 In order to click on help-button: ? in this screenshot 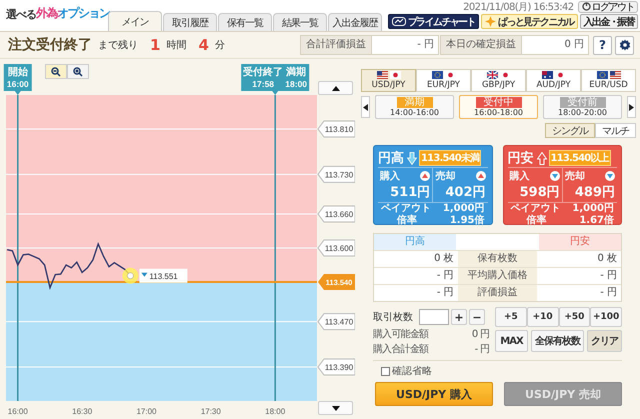, I will do `click(602, 45)`.